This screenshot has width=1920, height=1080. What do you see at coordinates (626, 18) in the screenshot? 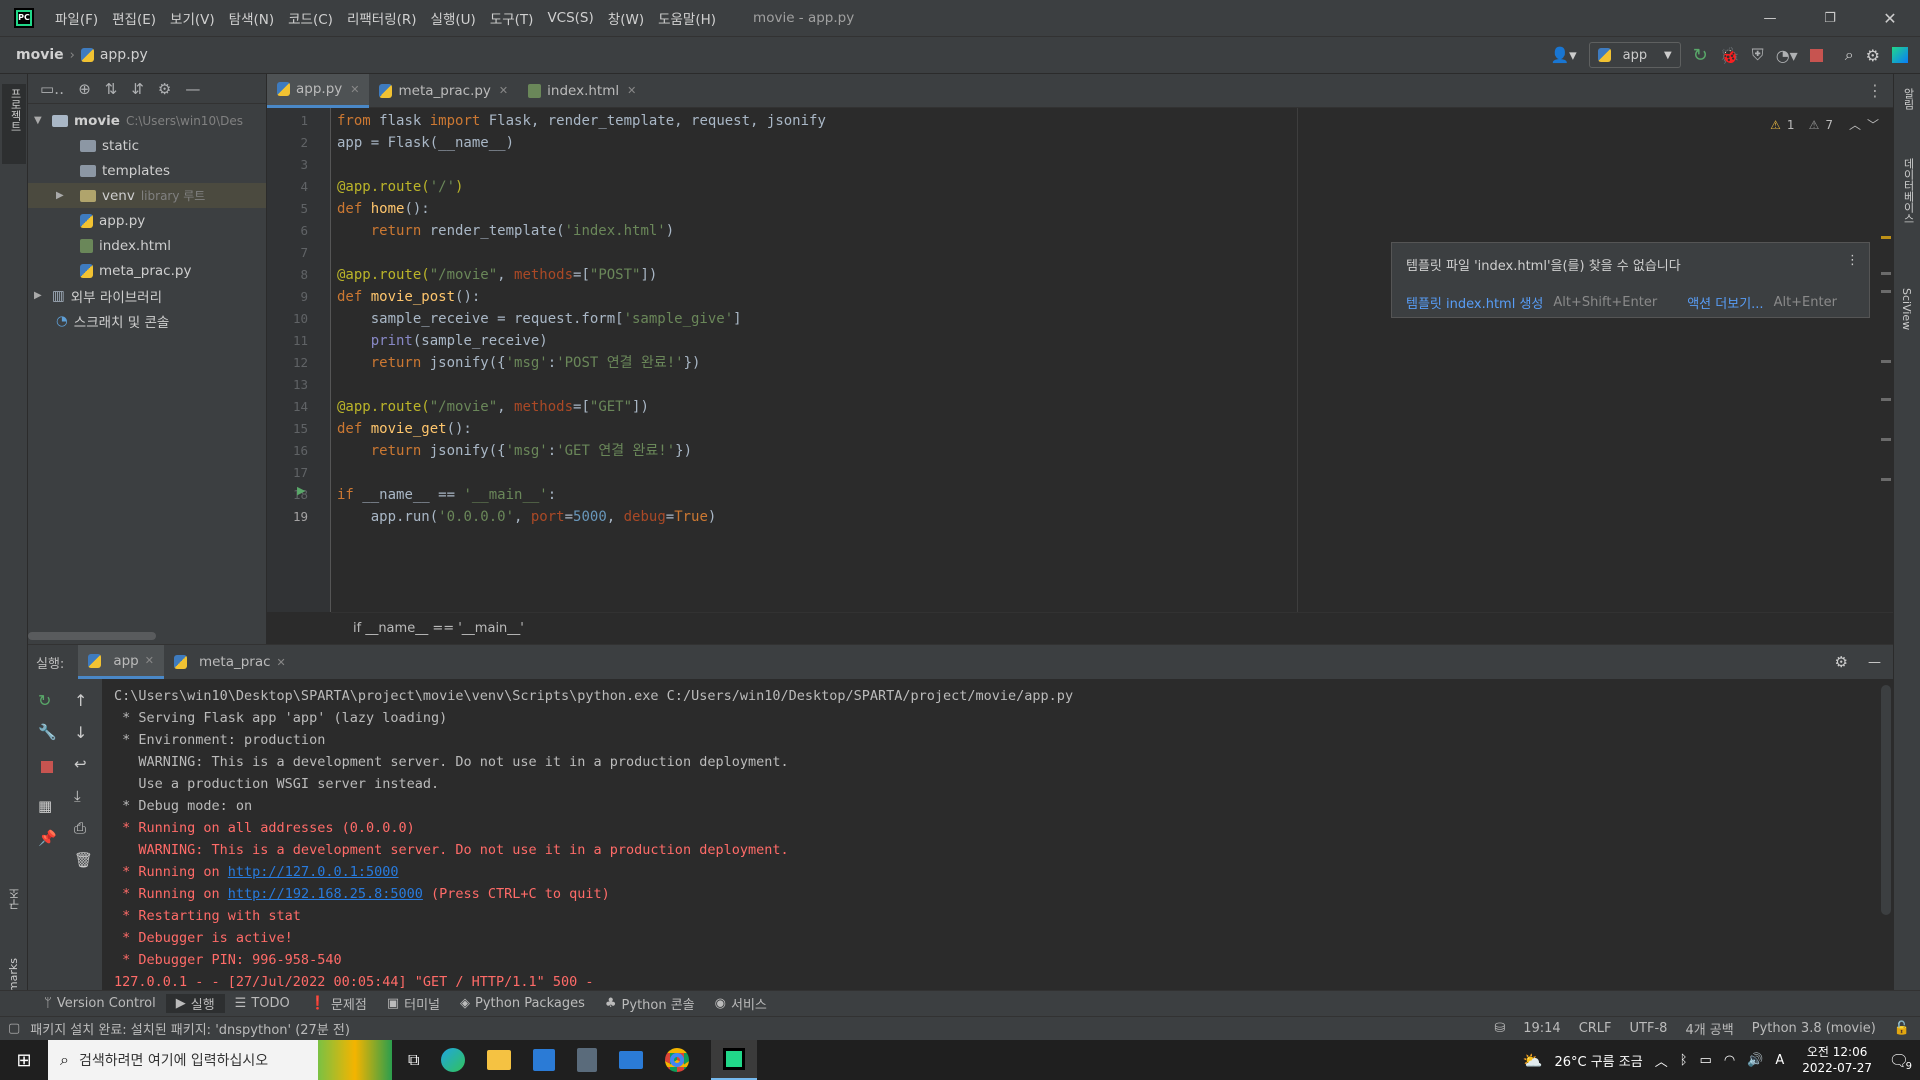
I see `menu-window: 창(W)` at bounding box center [626, 18].